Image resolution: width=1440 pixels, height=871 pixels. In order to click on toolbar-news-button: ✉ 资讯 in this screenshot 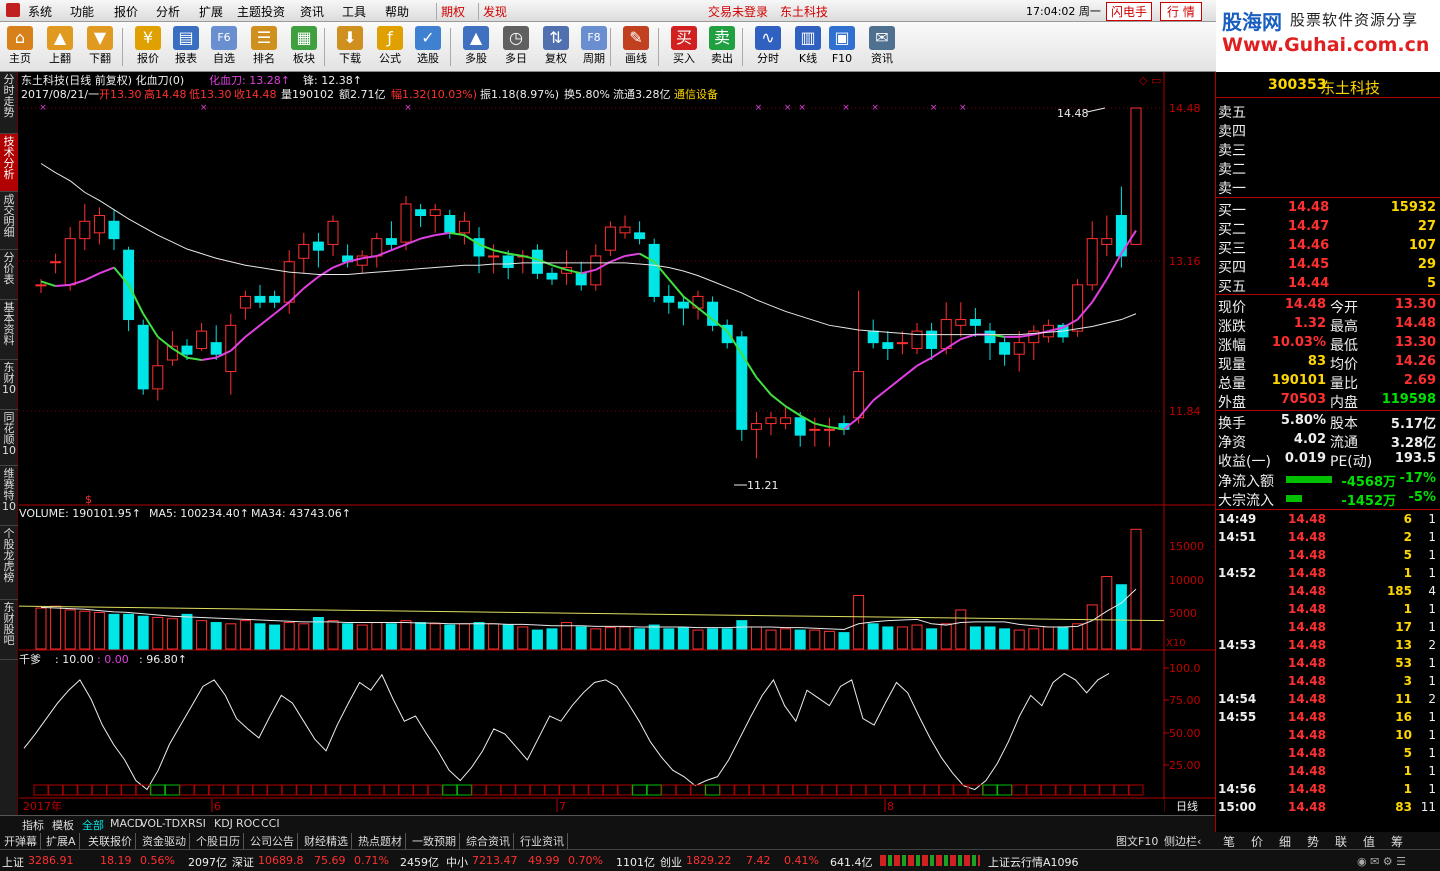, I will do `click(882, 47)`.